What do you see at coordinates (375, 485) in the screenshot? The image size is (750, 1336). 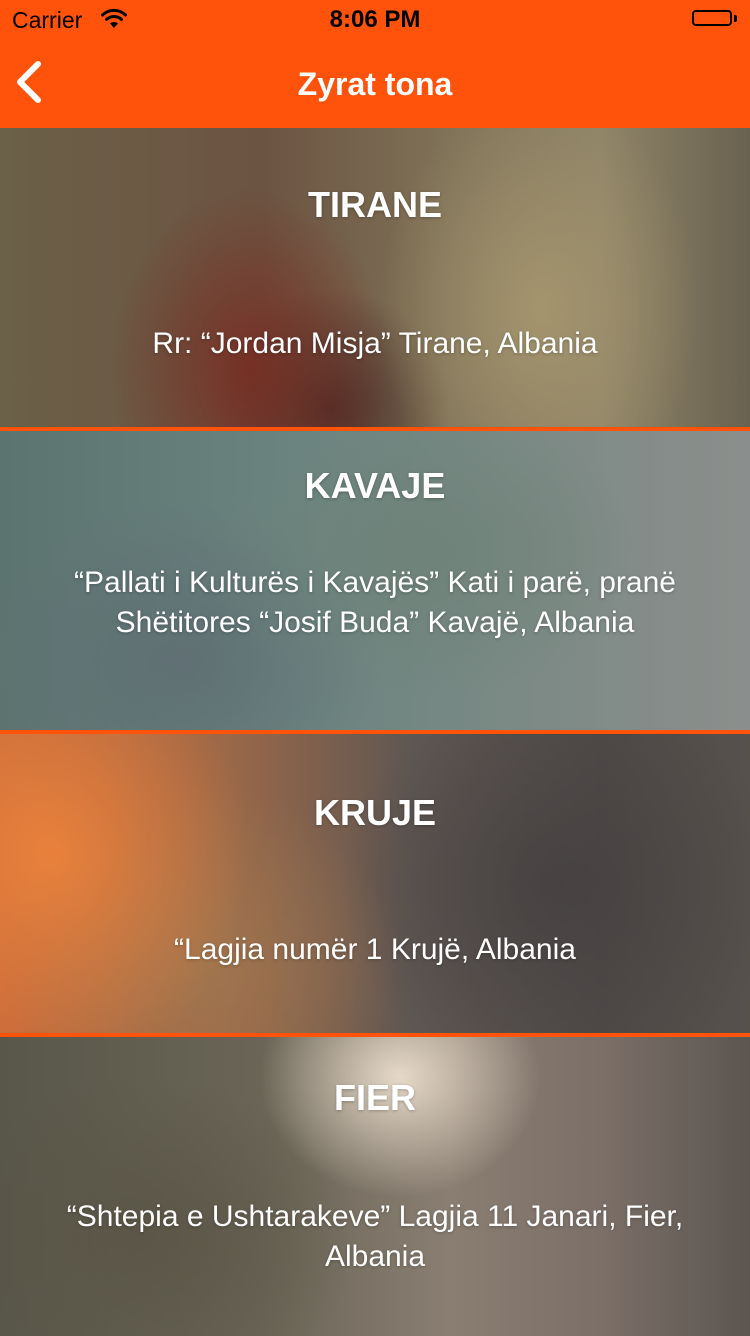 I see `office-city: KAVAJE` at bounding box center [375, 485].